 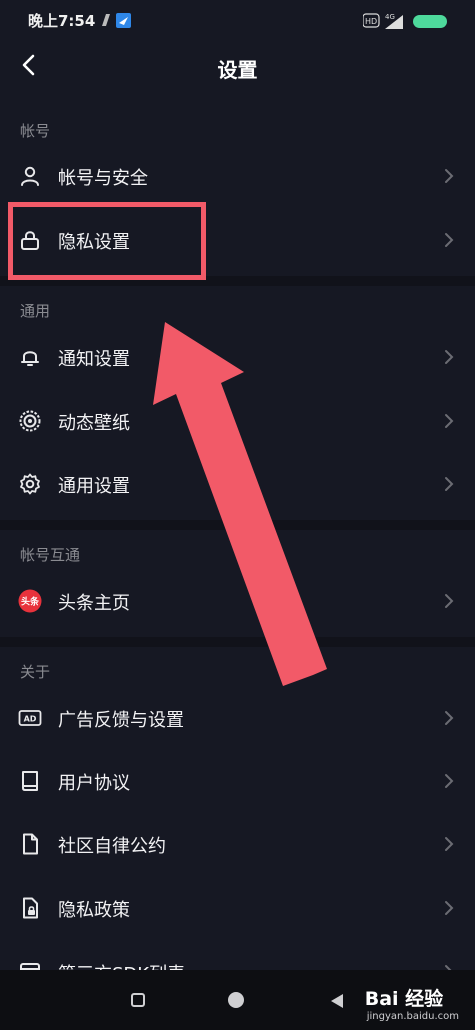 What do you see at coordinates (138, 1000) in the screenshot?
I see `recent-apps-button` at bounding box center [138, 1000].